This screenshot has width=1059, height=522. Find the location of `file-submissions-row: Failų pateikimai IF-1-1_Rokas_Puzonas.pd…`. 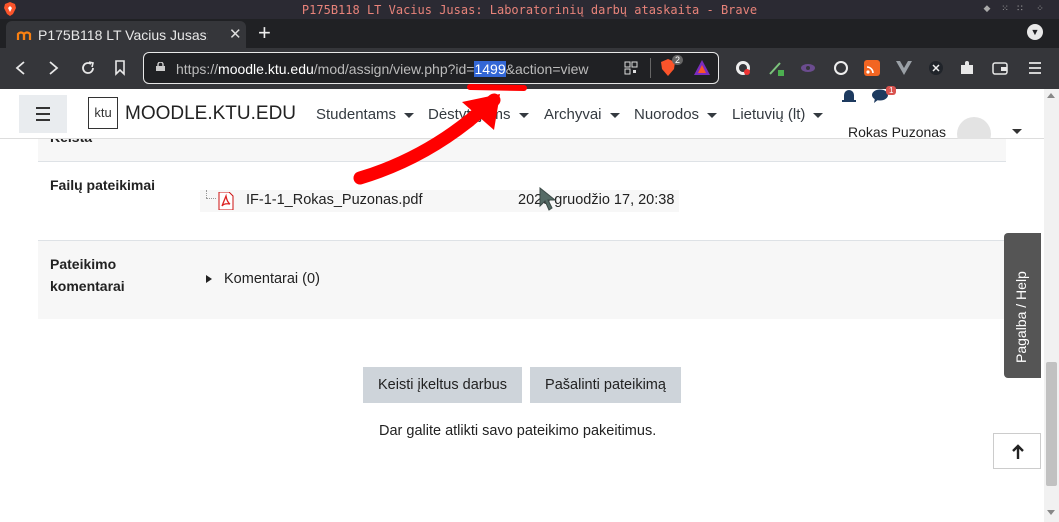

file-submissions-row: Failų pateikimai IF-1-1_Rokas_Puzonas.pd… is located at coordinates (522, 201).